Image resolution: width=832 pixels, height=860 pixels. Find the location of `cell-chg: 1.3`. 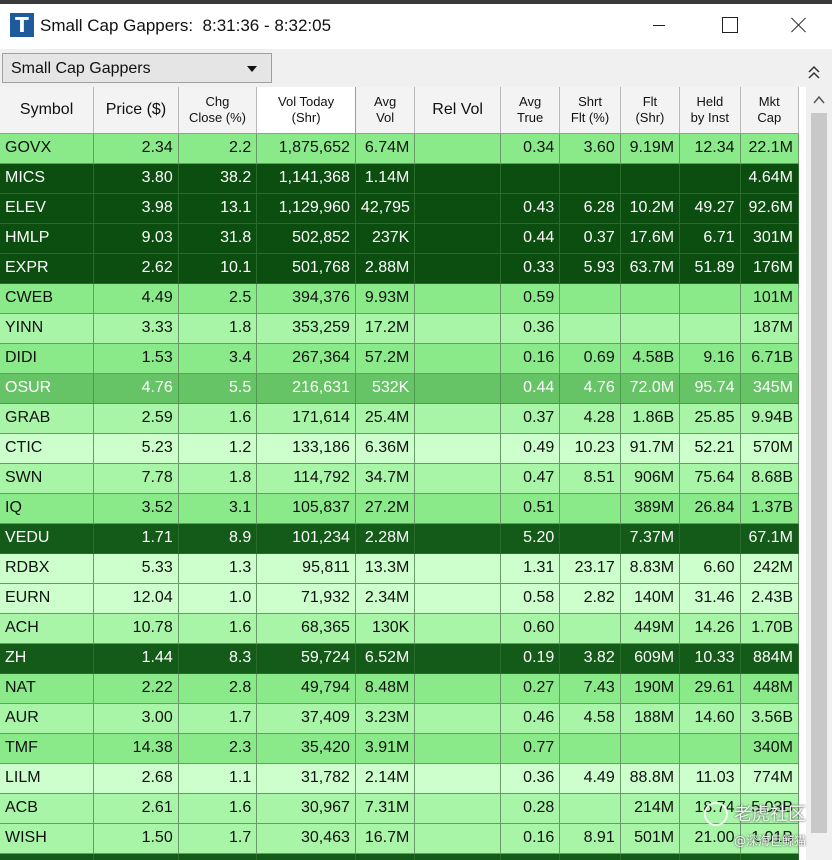

cell-chg: 1.3 is located at coordinates (218, 568).